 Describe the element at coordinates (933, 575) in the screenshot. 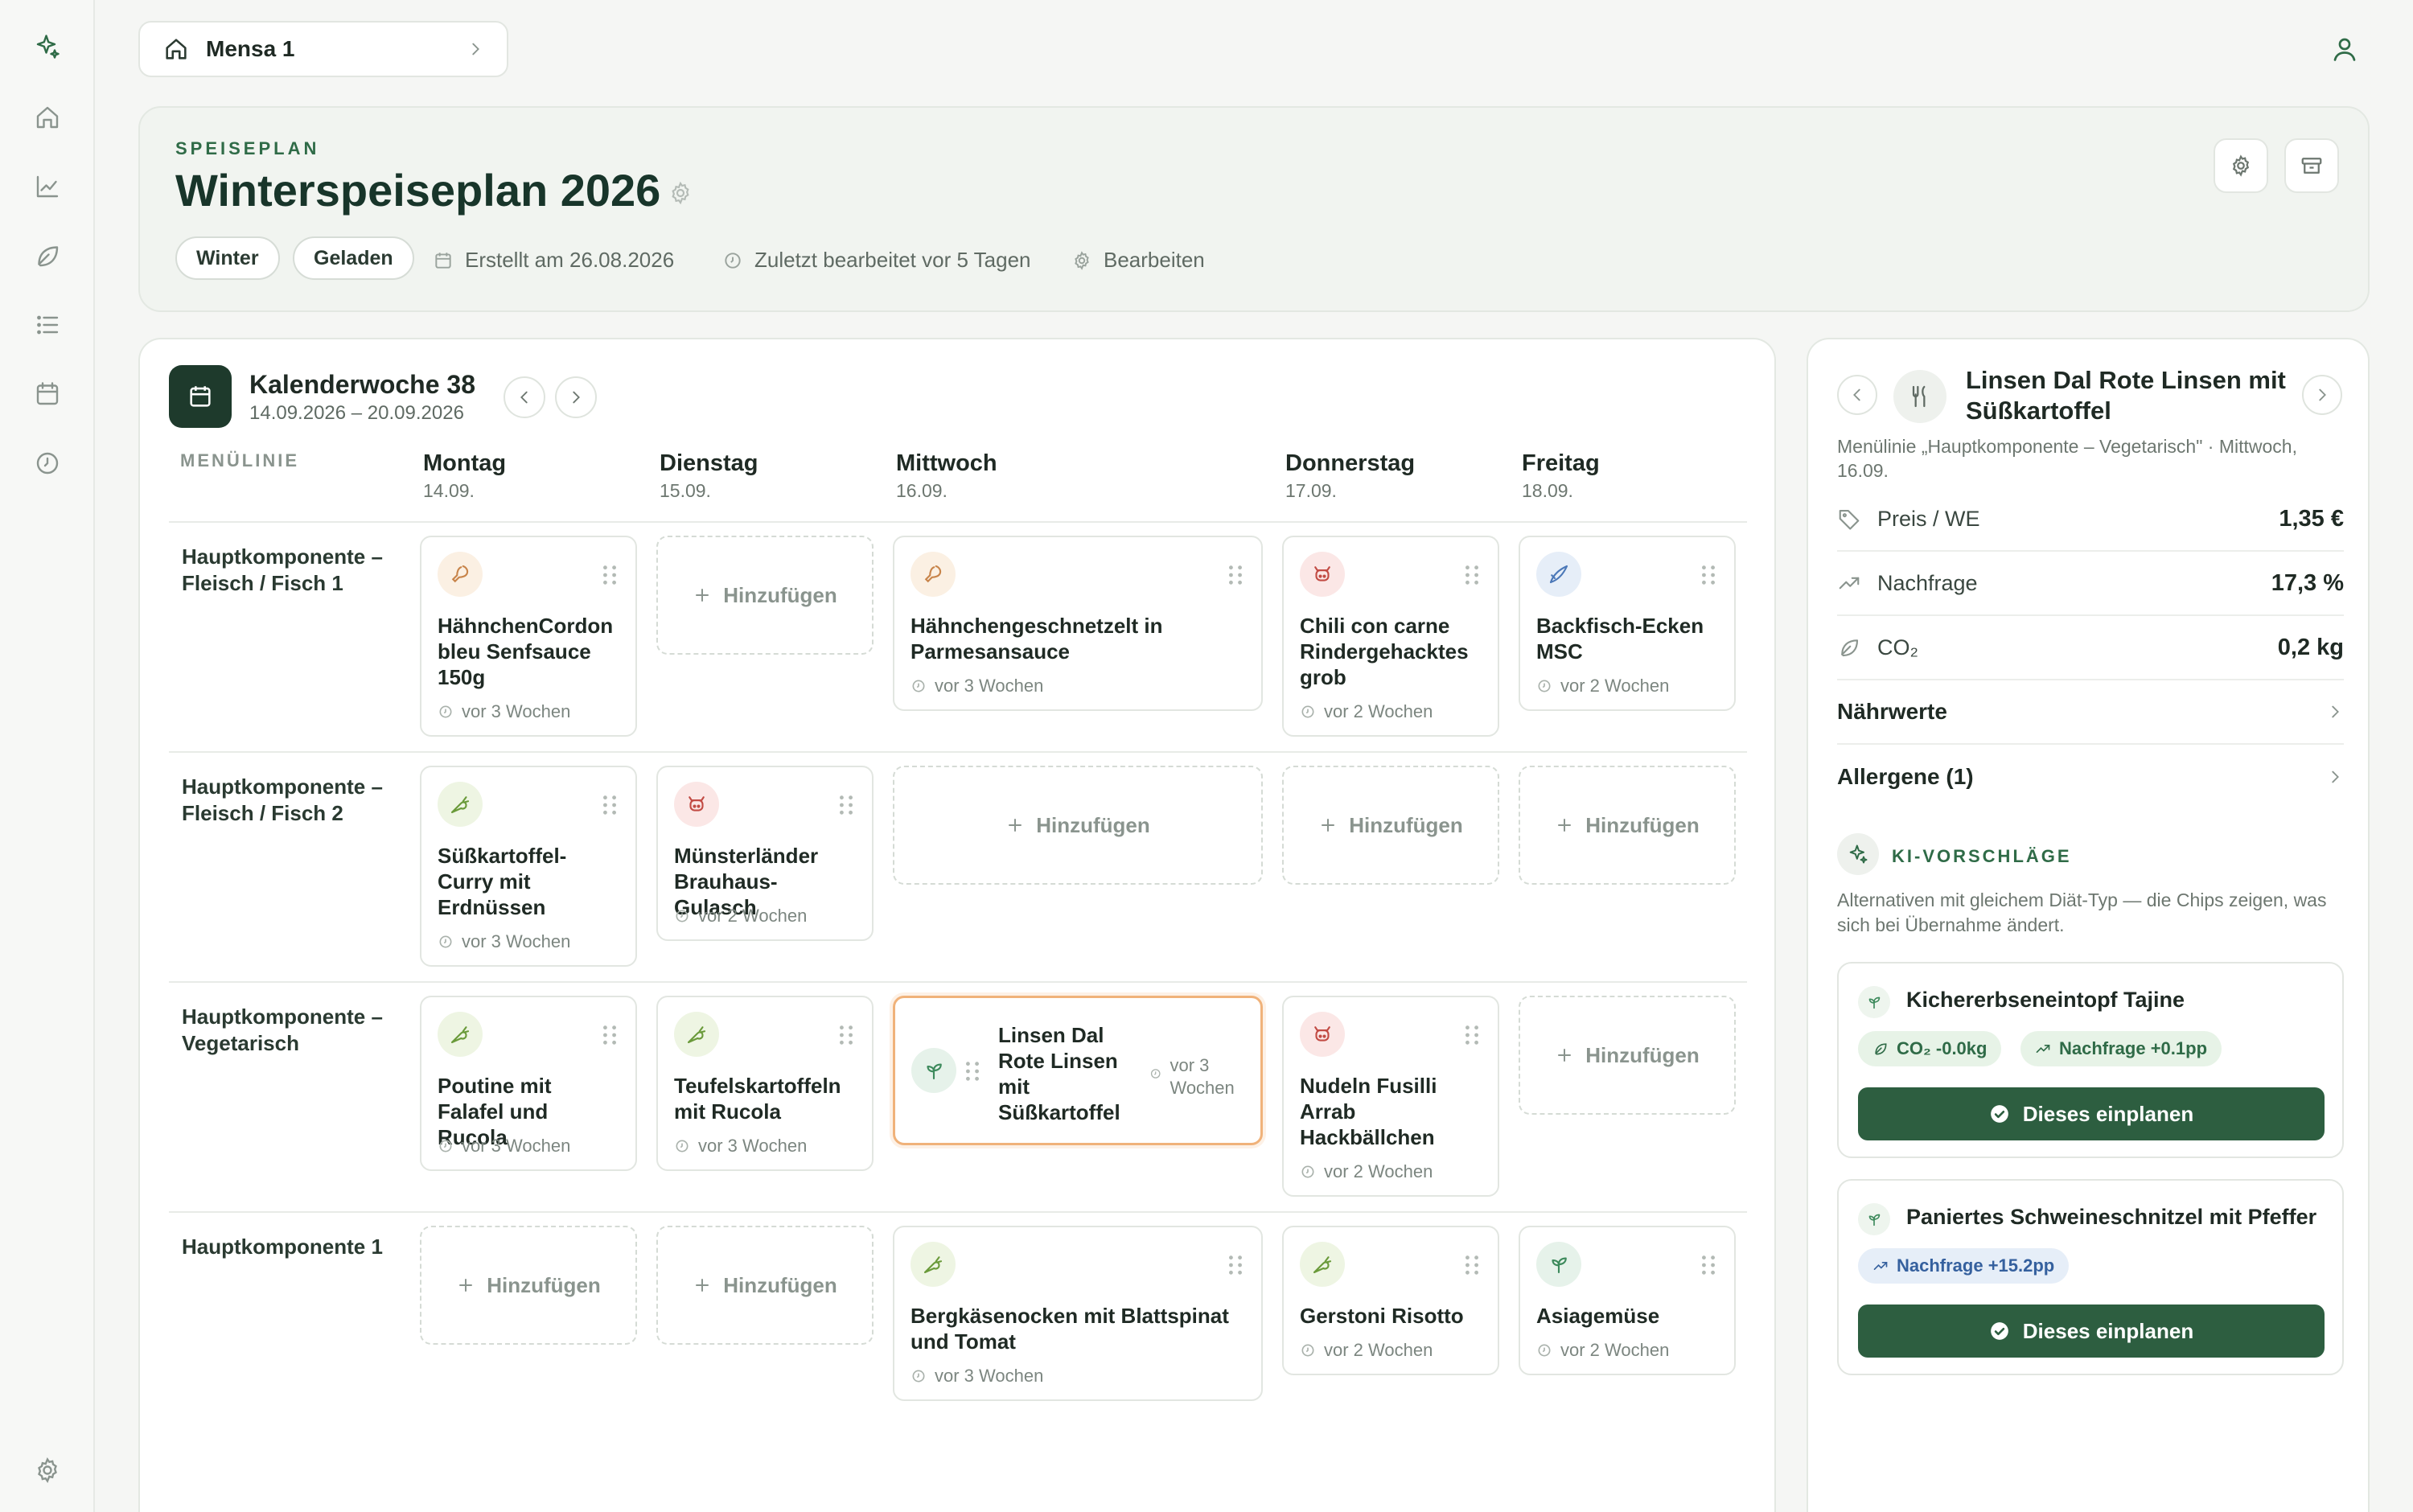

I see `chicken-icon` at that location.